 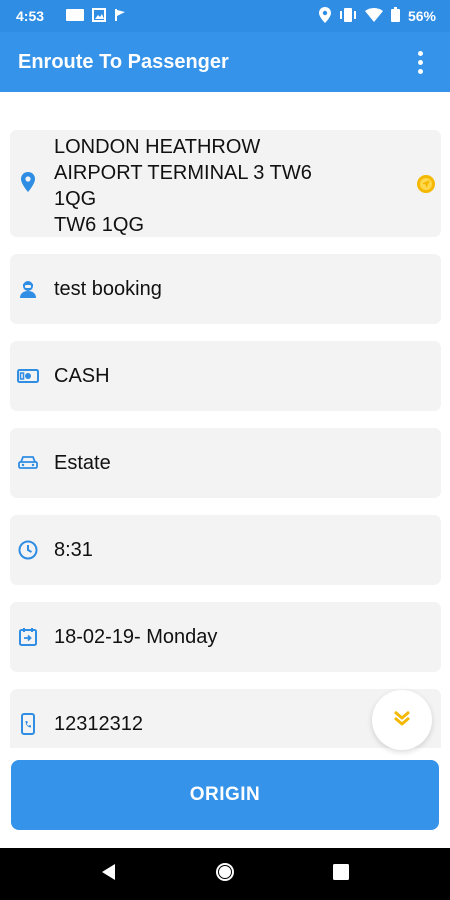 I want to click on passenger-name: test booking, so click(x=108, y=289).